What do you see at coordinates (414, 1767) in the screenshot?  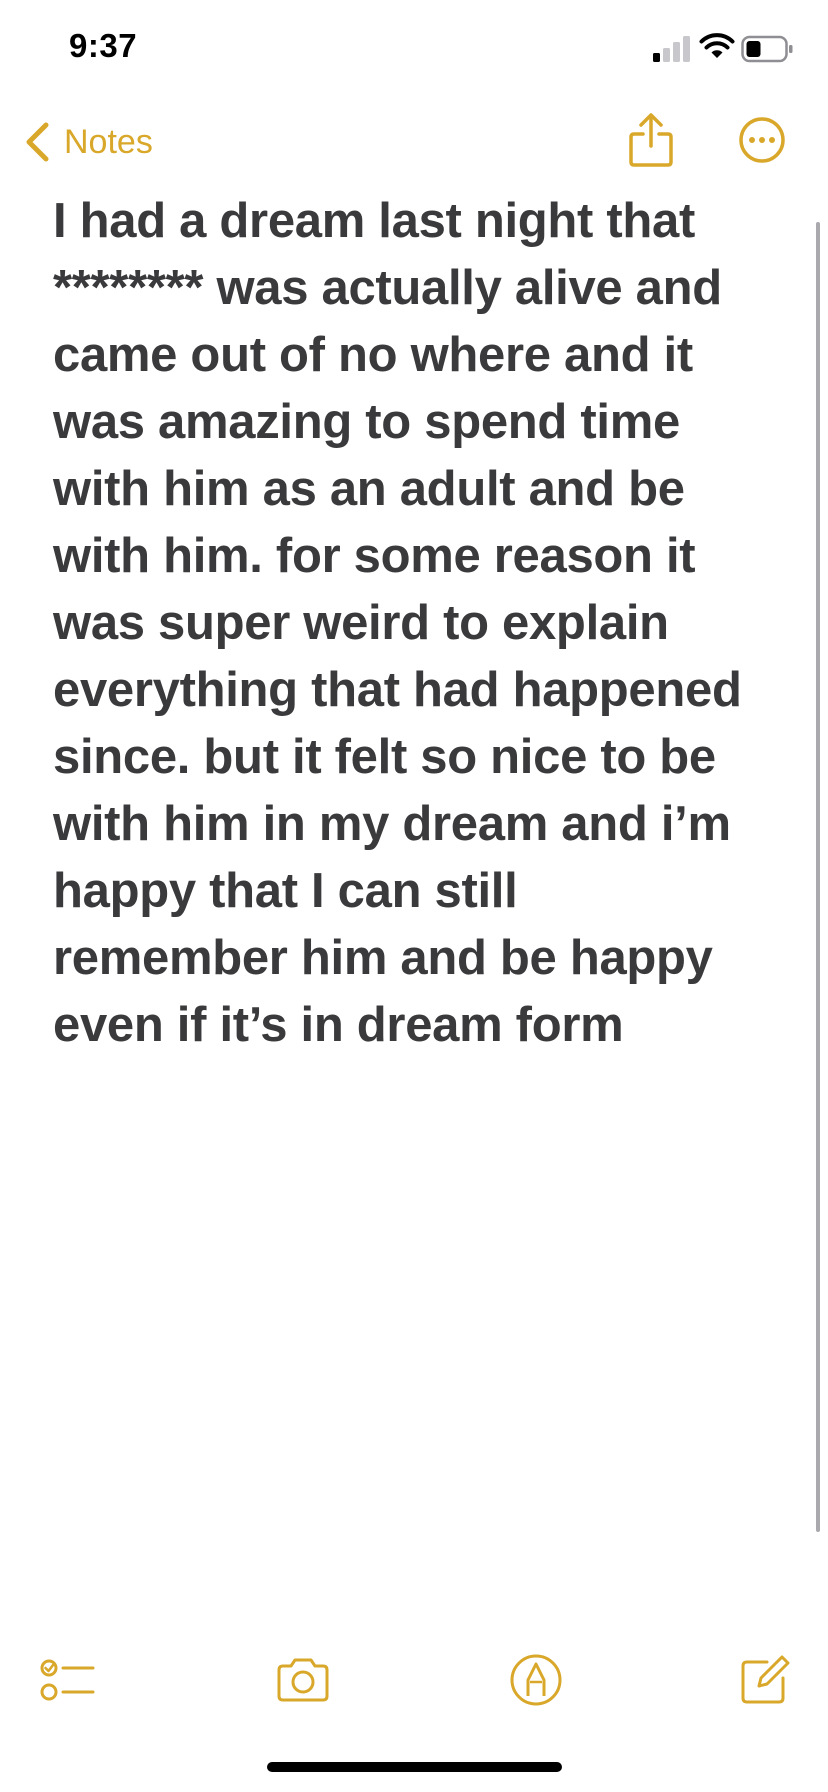 I see `home-indicator` at bounding box center [414, 1767].